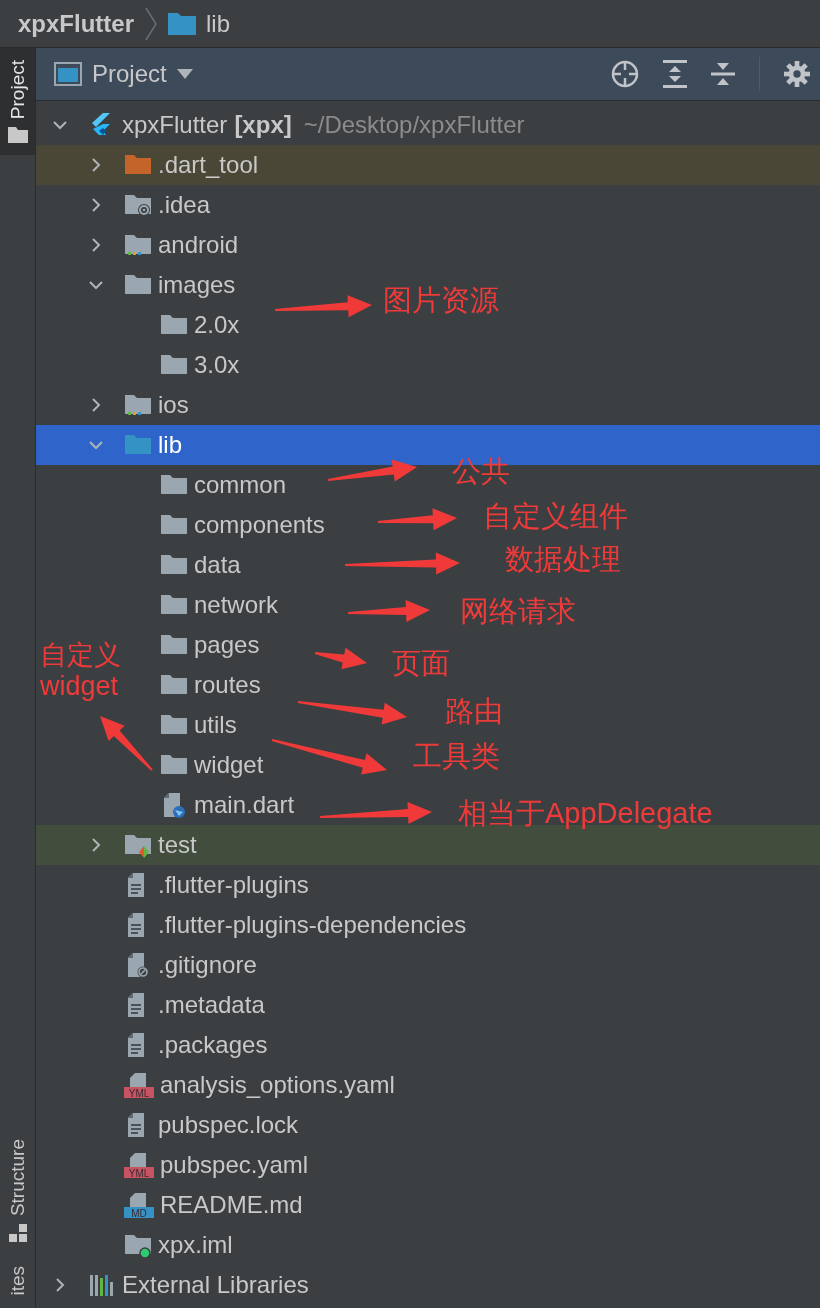 The image size is (820, 1308). I want to click on tree-item-label: .idea, so click(184, 205).